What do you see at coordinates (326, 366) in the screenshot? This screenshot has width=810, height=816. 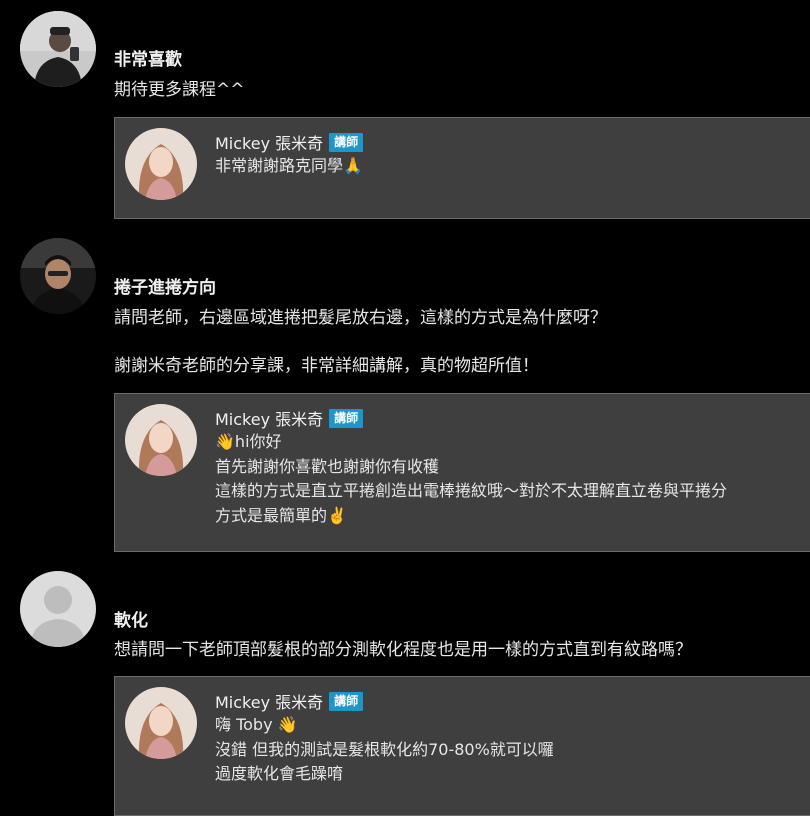 I see `comment-text: 謝謝米奇老師的分享課，非常詳細講解，真的物超所值！` at bounding box center [326, 366].